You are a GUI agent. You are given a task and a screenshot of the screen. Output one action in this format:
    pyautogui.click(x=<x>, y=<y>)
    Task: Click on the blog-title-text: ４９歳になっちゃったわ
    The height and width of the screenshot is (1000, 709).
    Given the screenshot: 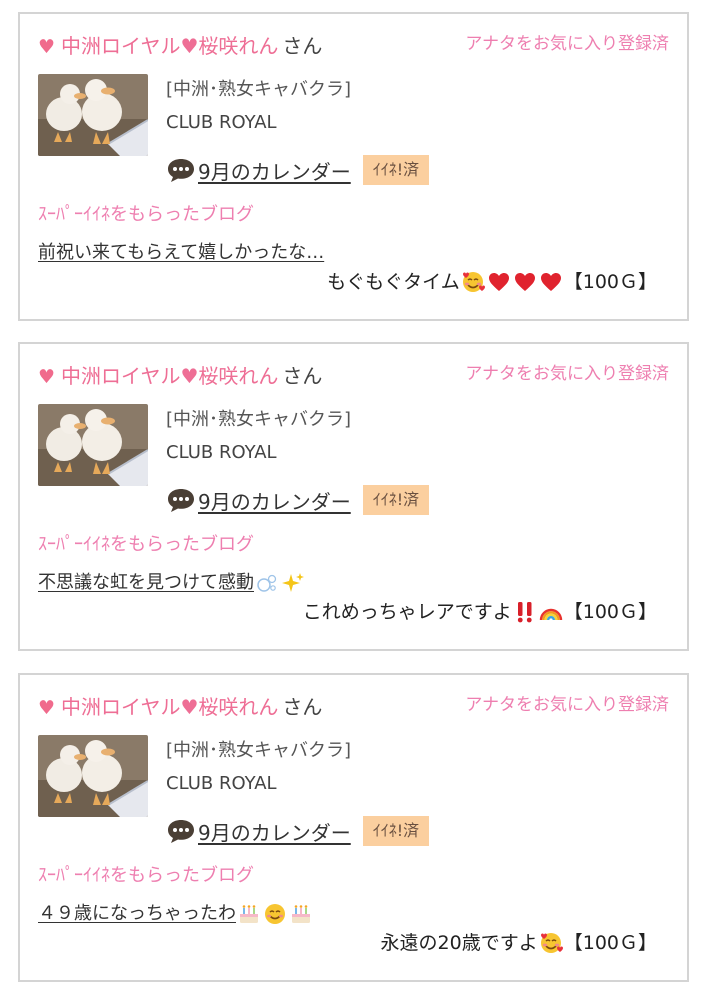 What is the action you would take?
    pyautogui.click(x=137, y=913)
    